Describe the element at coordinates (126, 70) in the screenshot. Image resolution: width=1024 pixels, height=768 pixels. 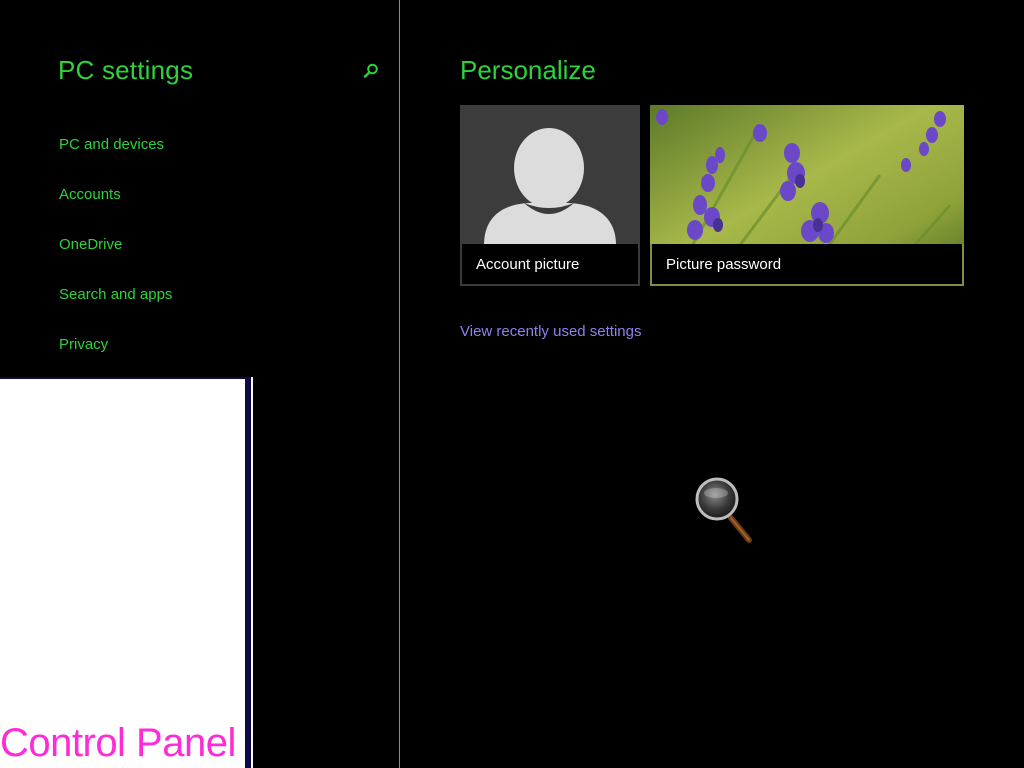
I see `app-title: PC settings` at that location.